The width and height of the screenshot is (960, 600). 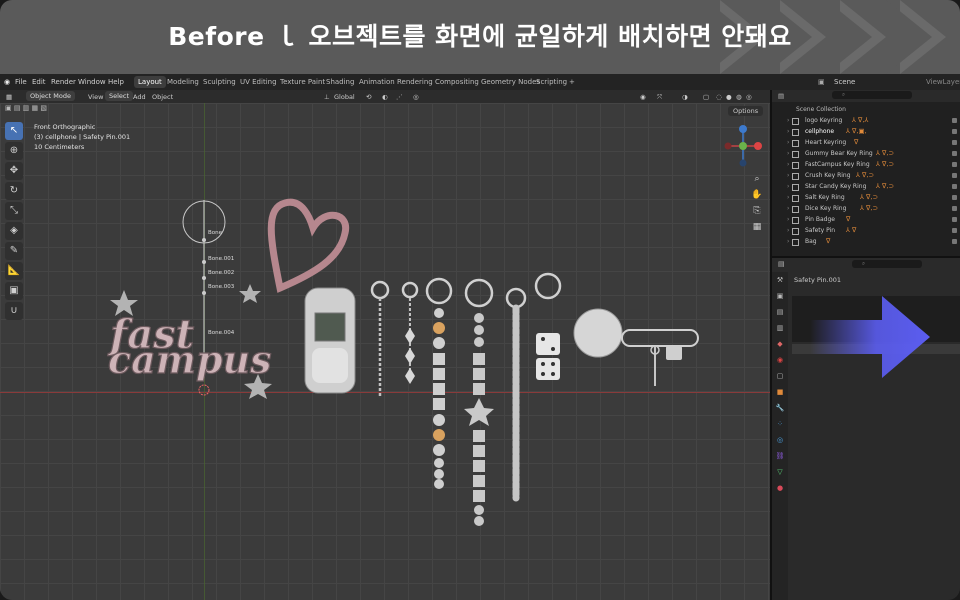 I want to click on outliner-row: › Pin Badge ∇, so click(x=866, y=219).